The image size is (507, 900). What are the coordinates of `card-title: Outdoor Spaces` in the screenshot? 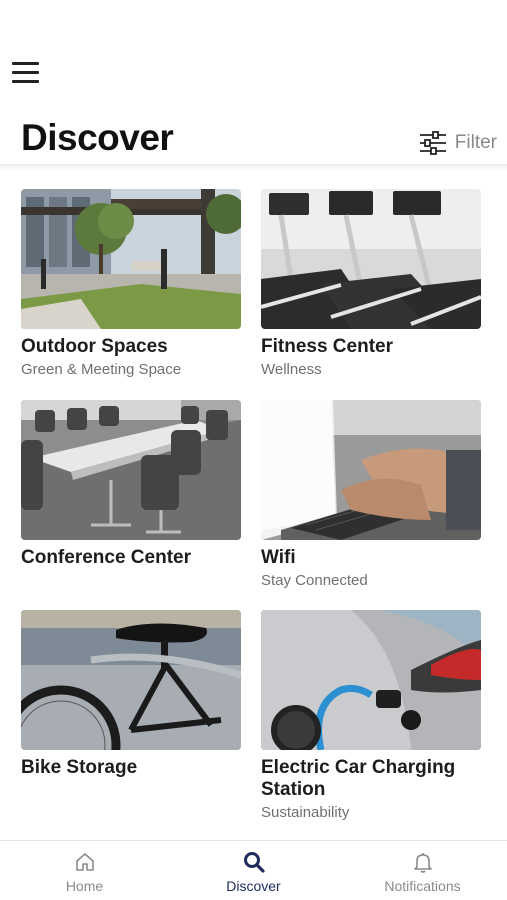 It's located at (94, 346).